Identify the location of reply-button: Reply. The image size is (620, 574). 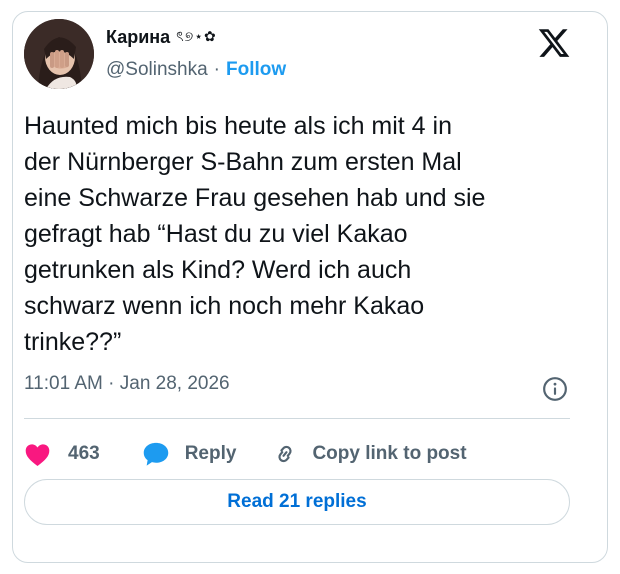
(189, 454).